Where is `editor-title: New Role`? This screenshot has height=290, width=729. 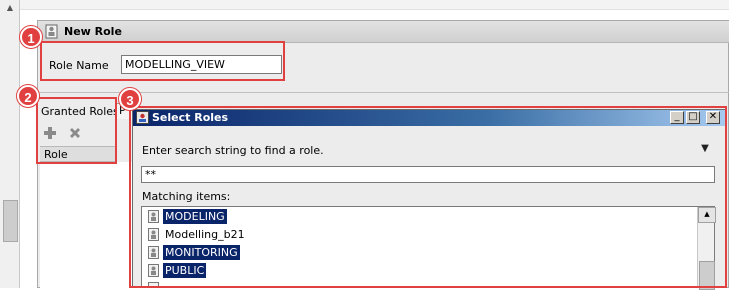 editor-title: New Role is located at coordinates (93, 31).